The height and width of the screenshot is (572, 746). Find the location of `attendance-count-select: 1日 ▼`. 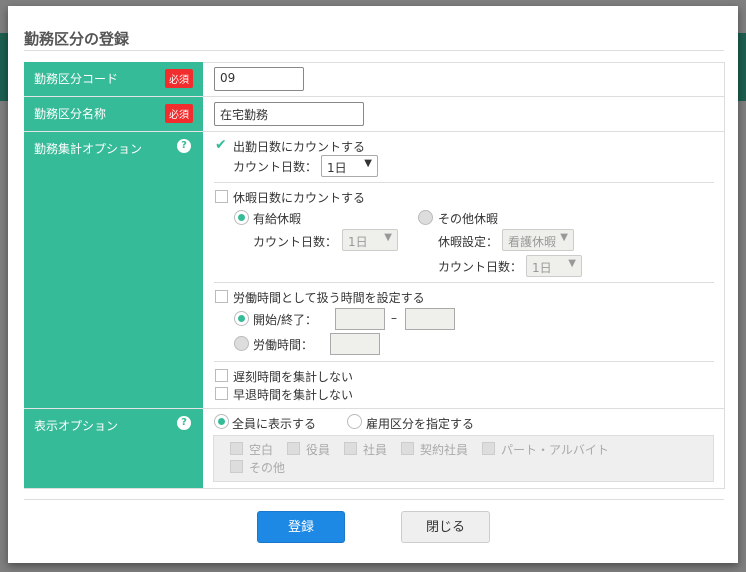

attendance-count-select: 1日 ▼ is located at coordinates (349, 166).